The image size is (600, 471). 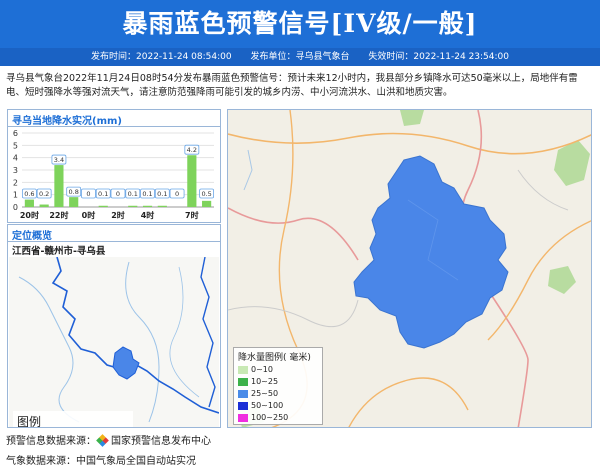 I want to click on chart-data-label: 0.2, so click(x=44, y=194).